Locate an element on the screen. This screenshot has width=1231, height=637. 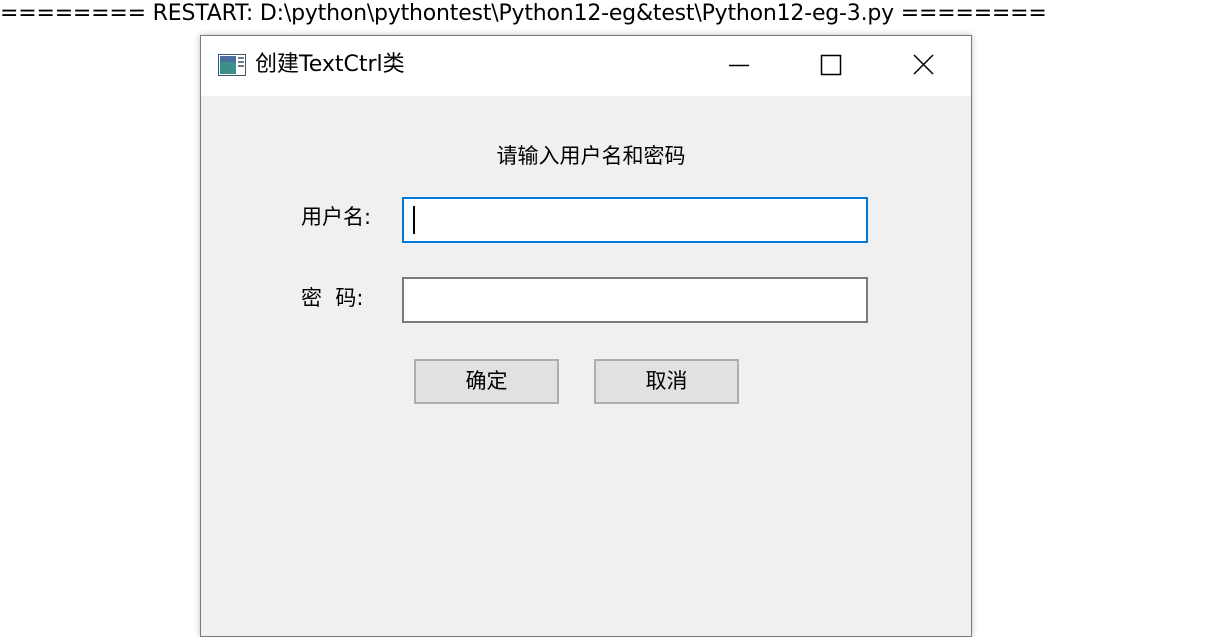
text-caret is located at coordinates (414, 220).